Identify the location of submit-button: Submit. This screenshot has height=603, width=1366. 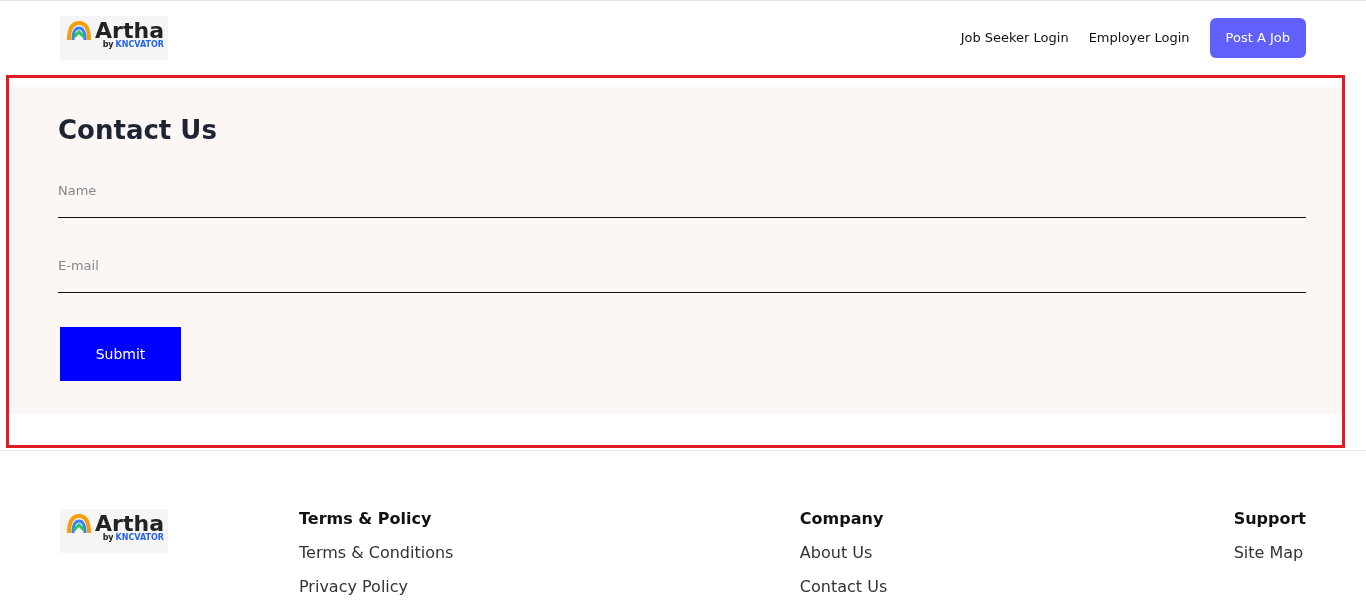
(120, 354).